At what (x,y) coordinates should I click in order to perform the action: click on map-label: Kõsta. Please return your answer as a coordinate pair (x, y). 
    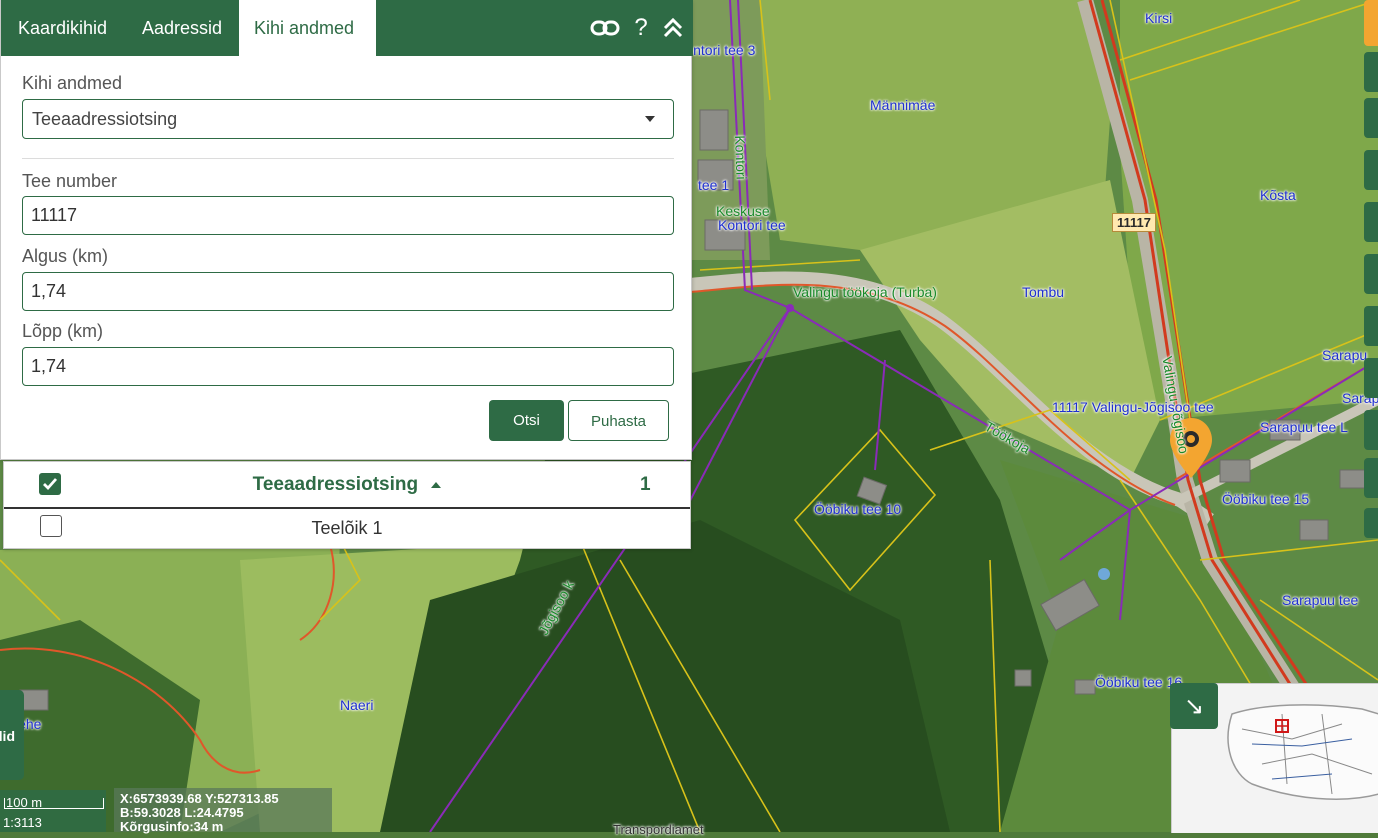
    Looking at the image, I should click on (1278, 195).